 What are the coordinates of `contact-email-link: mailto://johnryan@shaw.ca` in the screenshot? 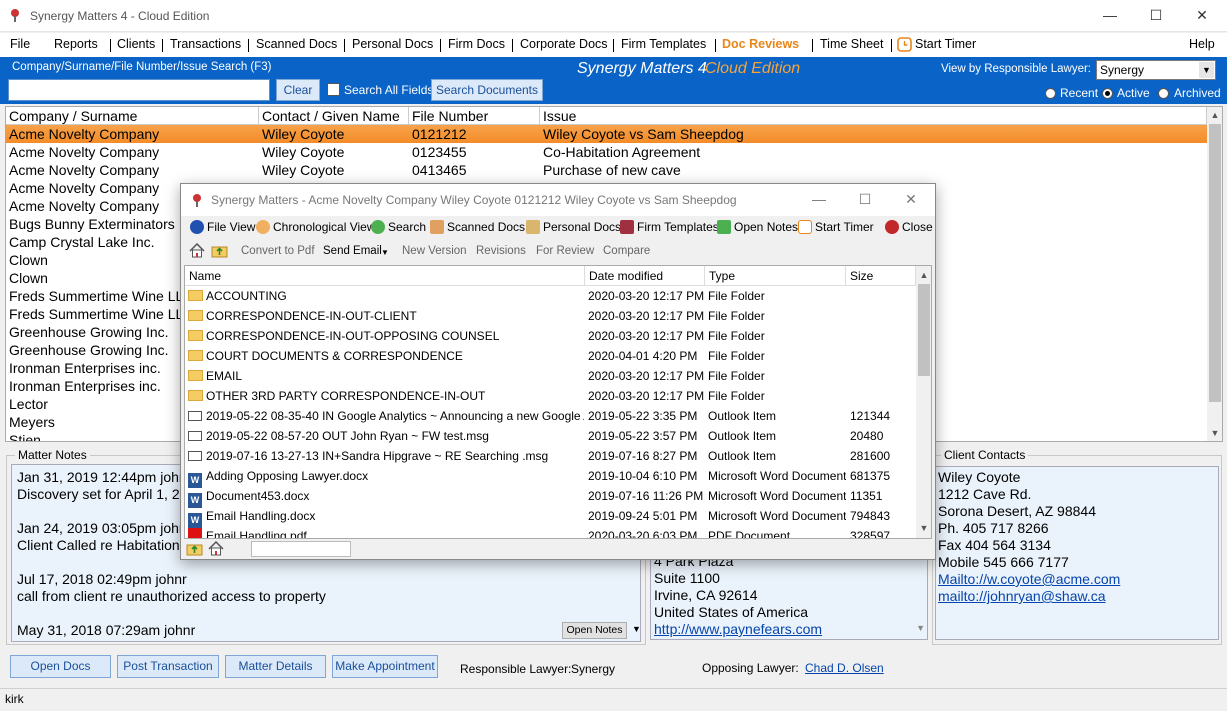 It's located at (1077, 596).